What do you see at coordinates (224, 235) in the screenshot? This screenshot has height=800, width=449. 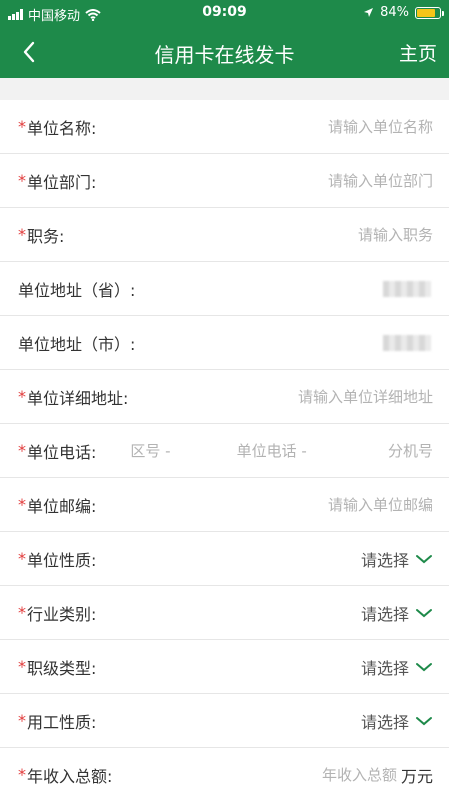 I see `position-row: * 职务: 请输入职务` at bounding box center [224, 235].